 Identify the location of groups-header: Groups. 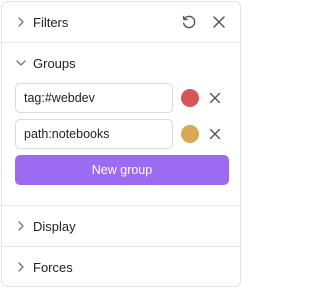
(121, 63).